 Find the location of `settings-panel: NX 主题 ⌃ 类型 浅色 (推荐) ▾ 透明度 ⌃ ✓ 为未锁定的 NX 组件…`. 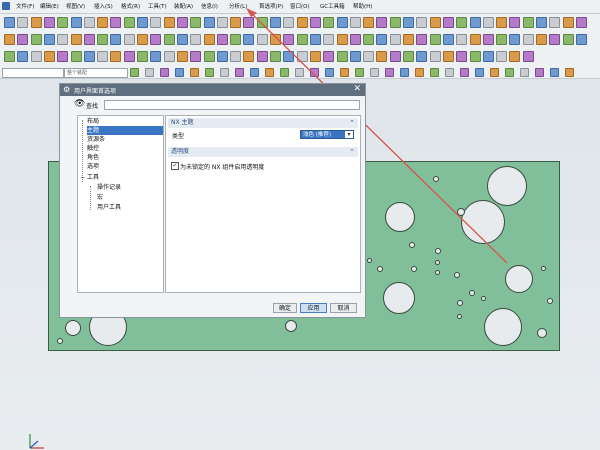

settings-panel: NX 主题 ⌃ 类型 浅色 (推荐) ▾ 透明度 ⌃ ✓ 为未锁定的 NX 组件… is located at coordinates (263, 204).